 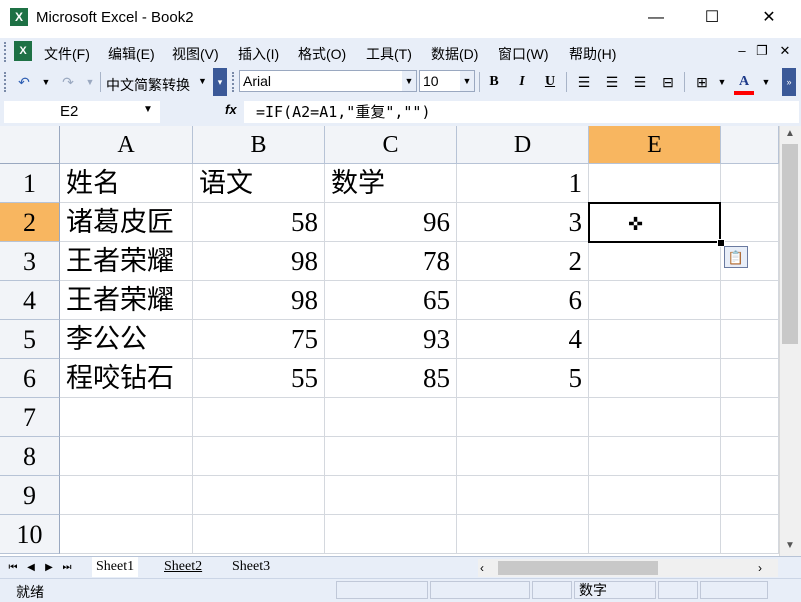 What do you see at coordinates (655, 339) in the screenshot?
I see `cell-e5` at bounding box center [655, 339].